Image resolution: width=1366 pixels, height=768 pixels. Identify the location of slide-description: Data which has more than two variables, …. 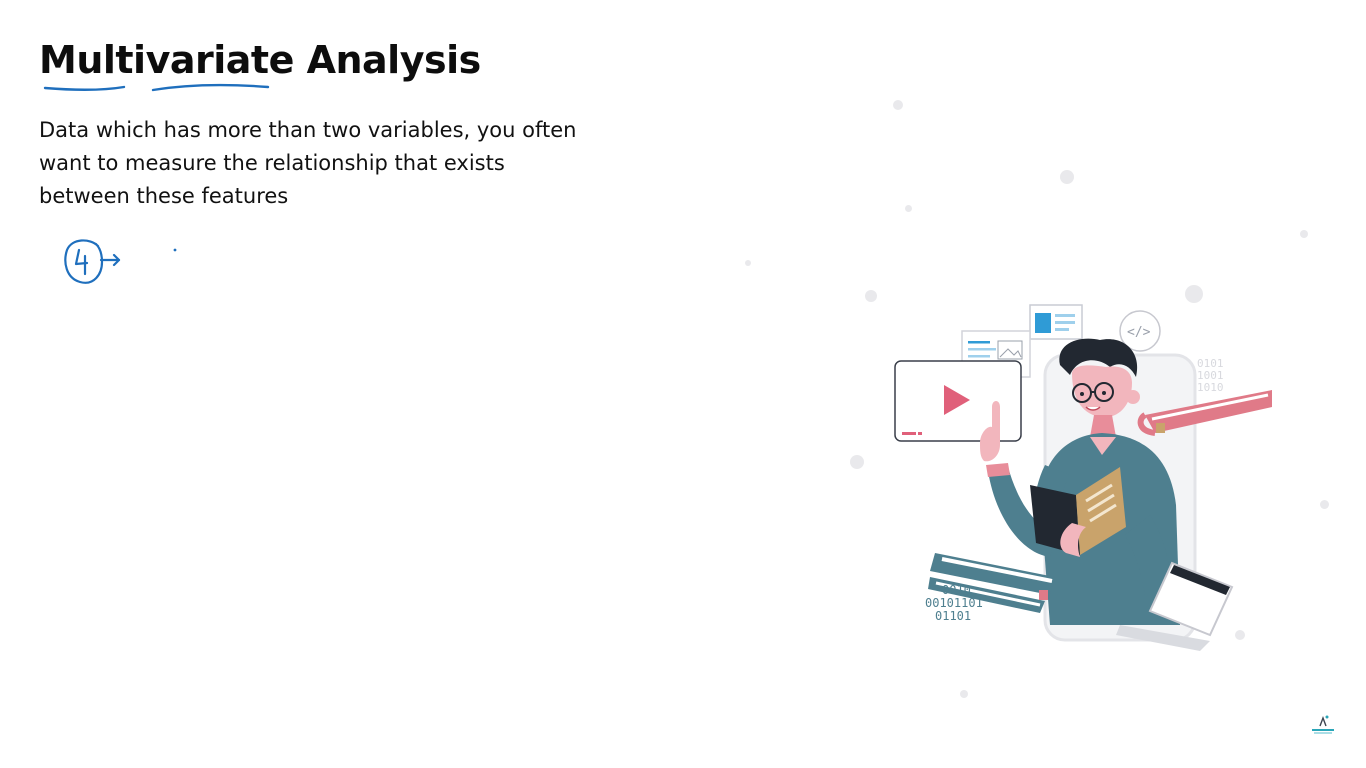
(308, 163).